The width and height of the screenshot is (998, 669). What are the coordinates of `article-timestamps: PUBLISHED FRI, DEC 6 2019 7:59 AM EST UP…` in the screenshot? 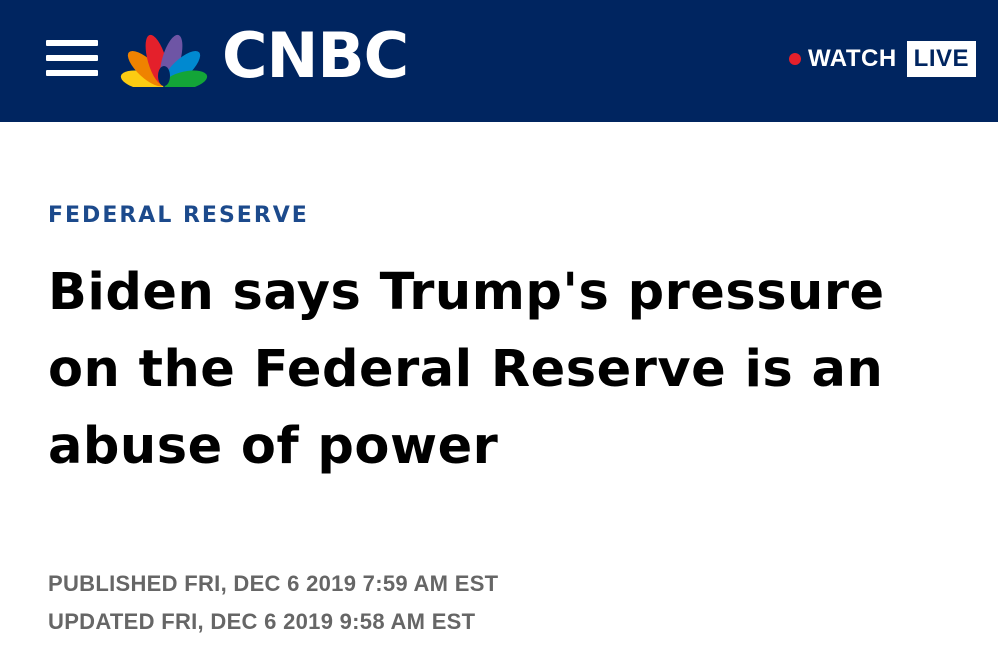 It's located at (273, 603).